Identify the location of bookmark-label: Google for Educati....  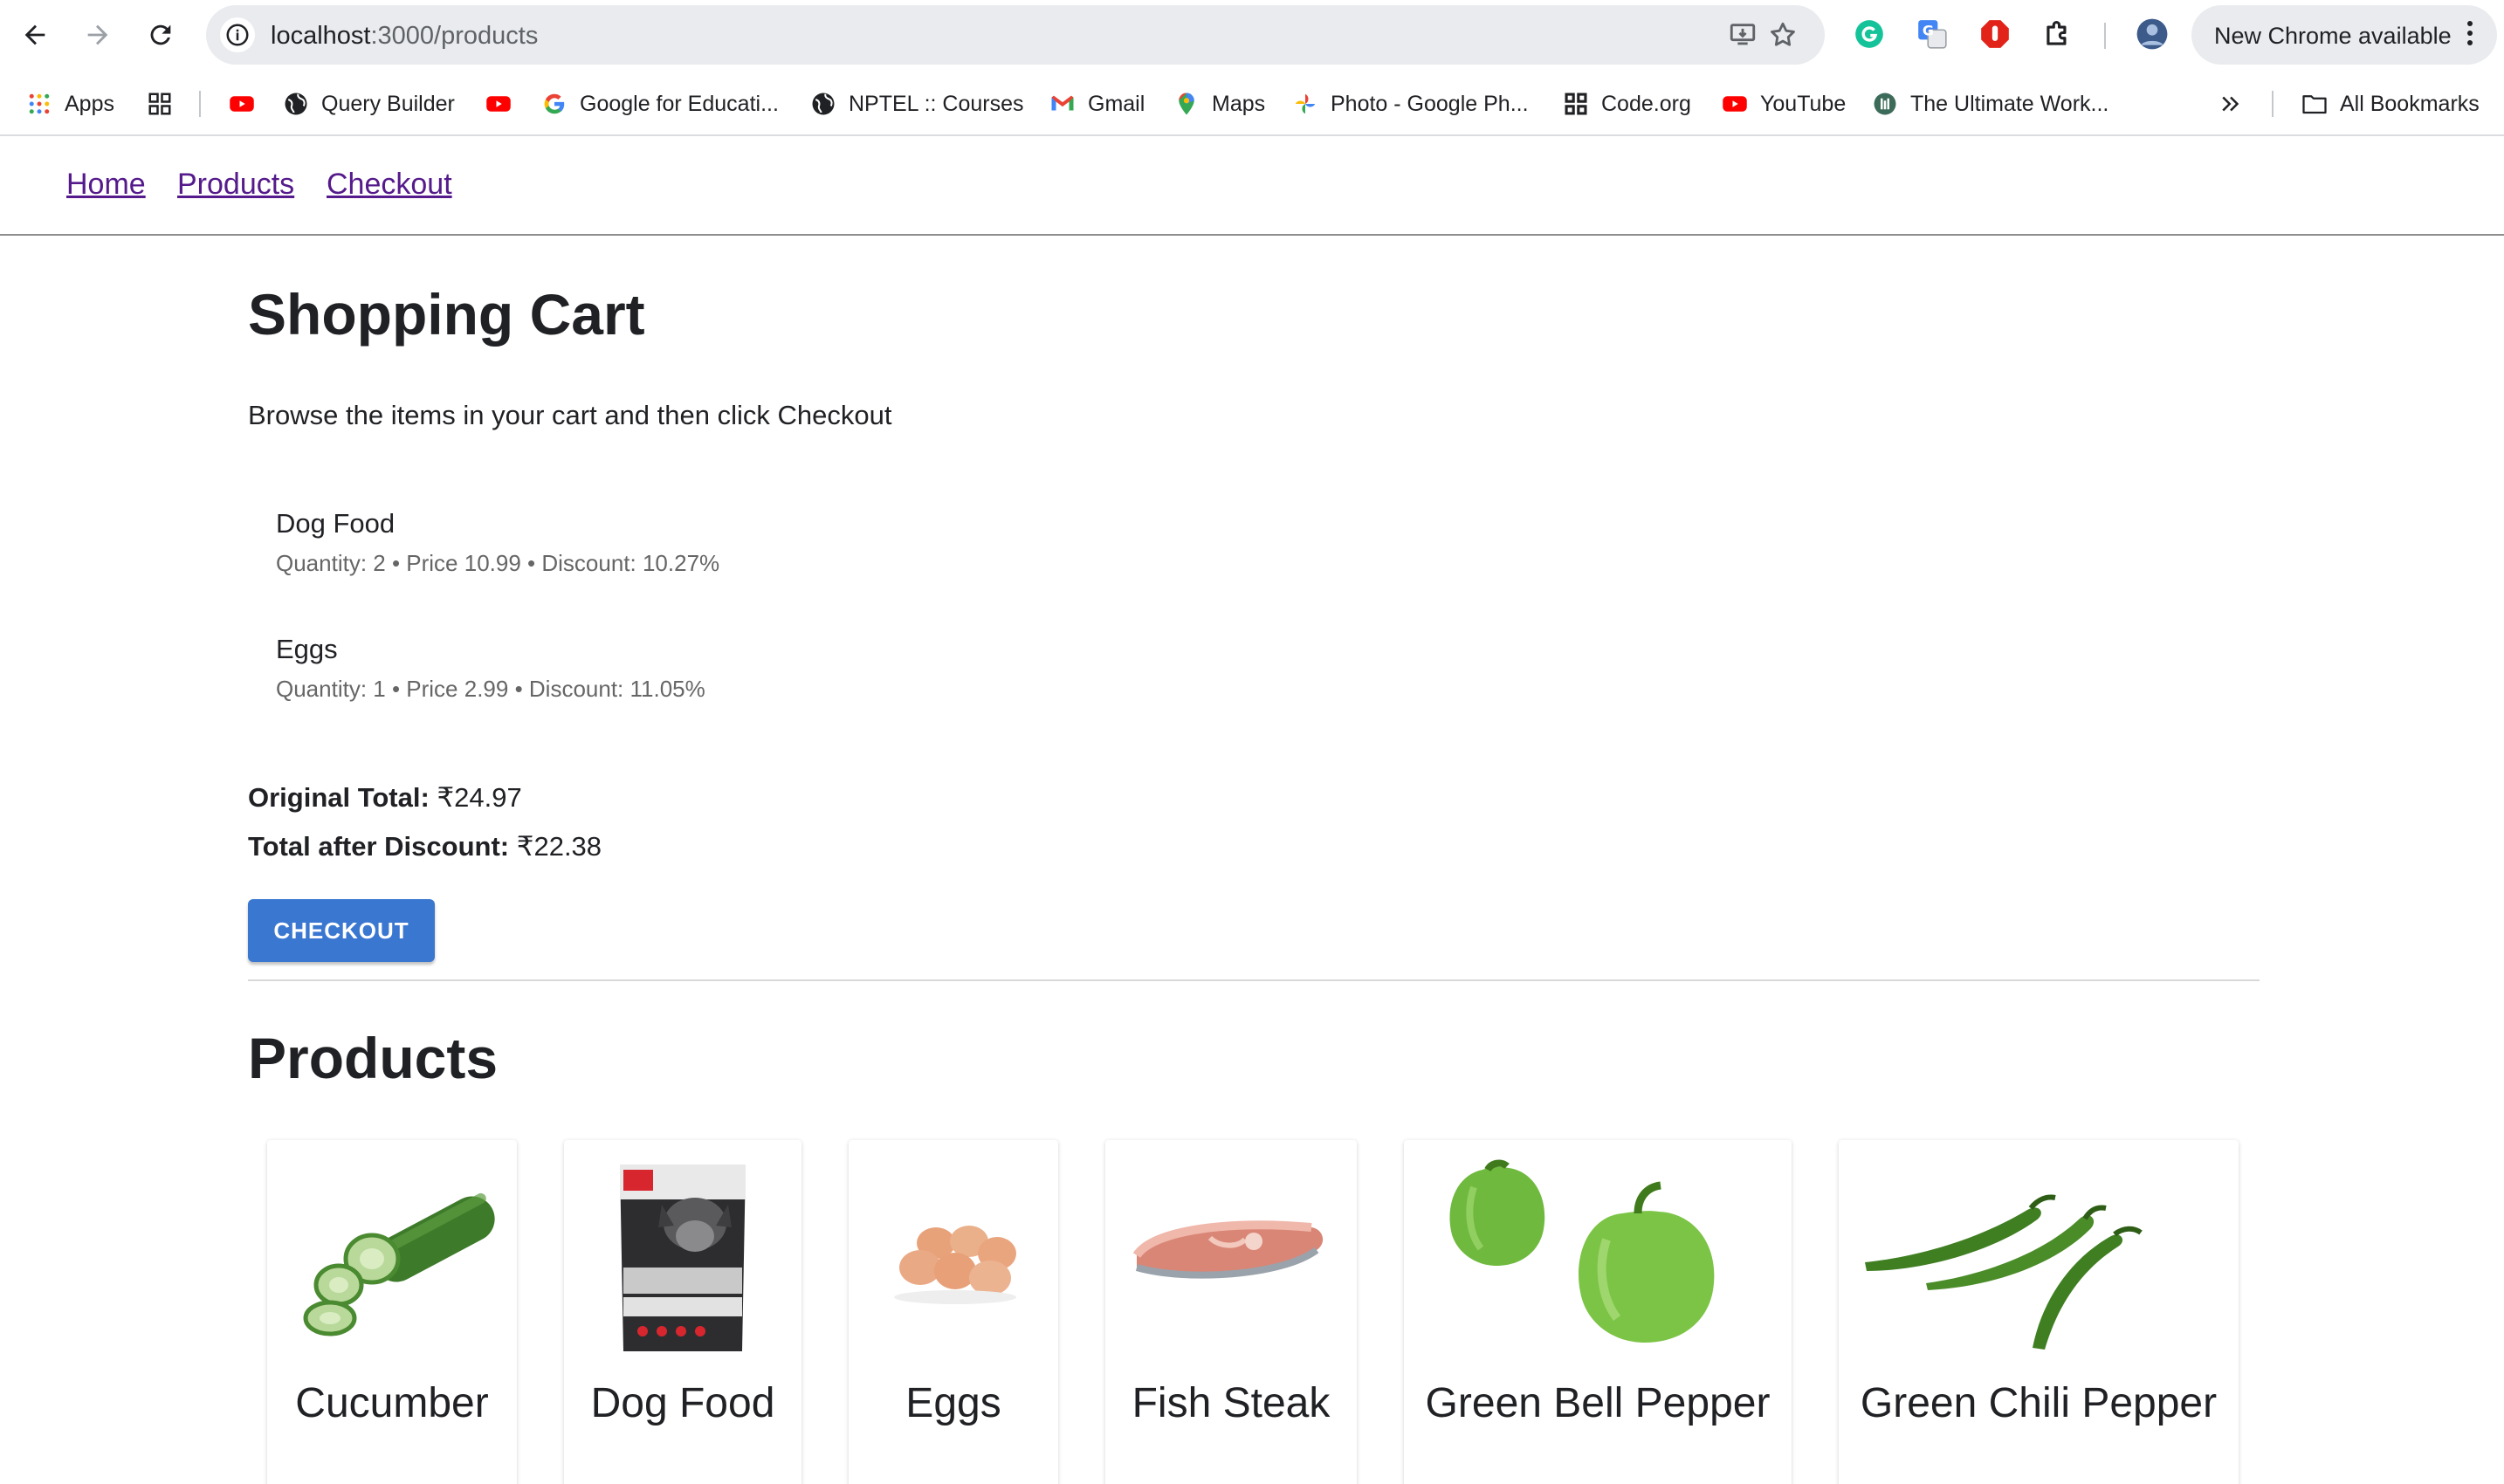
(679, 103).